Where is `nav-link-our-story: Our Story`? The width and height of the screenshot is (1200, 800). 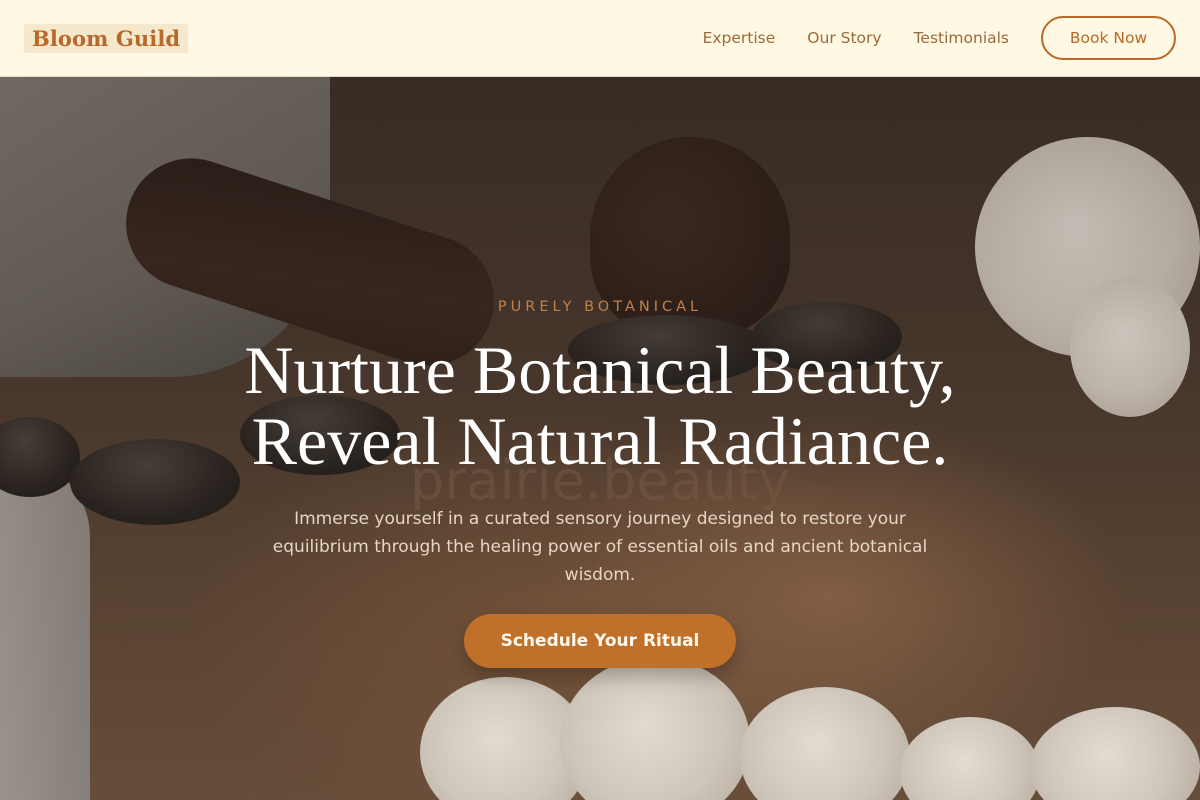
nav-link-our-story: Our Story is located at coordinates (844, 38).